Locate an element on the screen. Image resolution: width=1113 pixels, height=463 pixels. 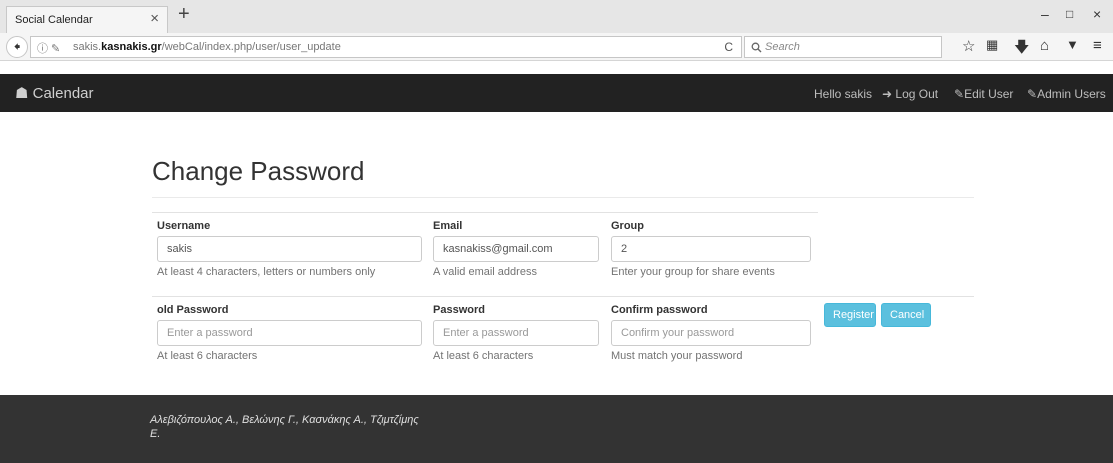
search-bar: Search is located at coordinates (843, 47).